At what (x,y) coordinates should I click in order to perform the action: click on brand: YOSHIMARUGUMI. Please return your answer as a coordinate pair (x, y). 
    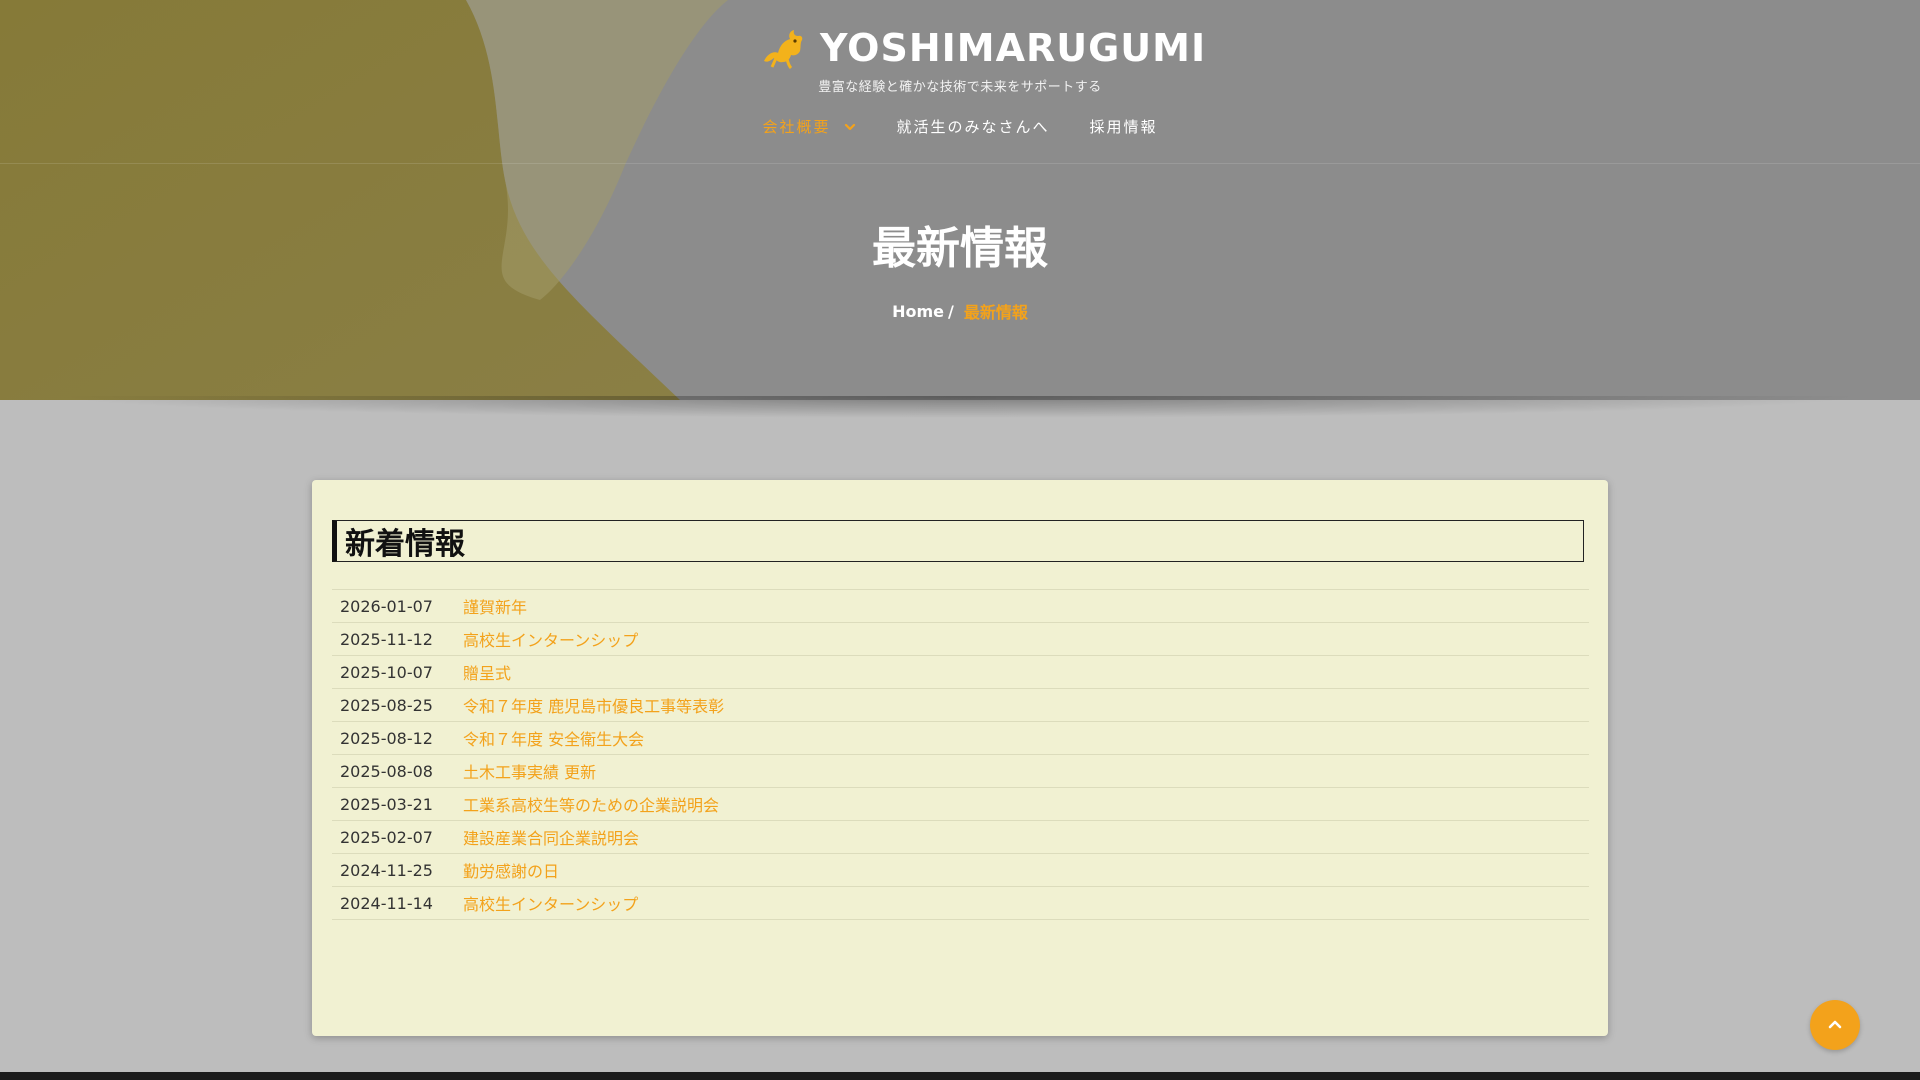
    Looking at the image, I should click on (983, 48).